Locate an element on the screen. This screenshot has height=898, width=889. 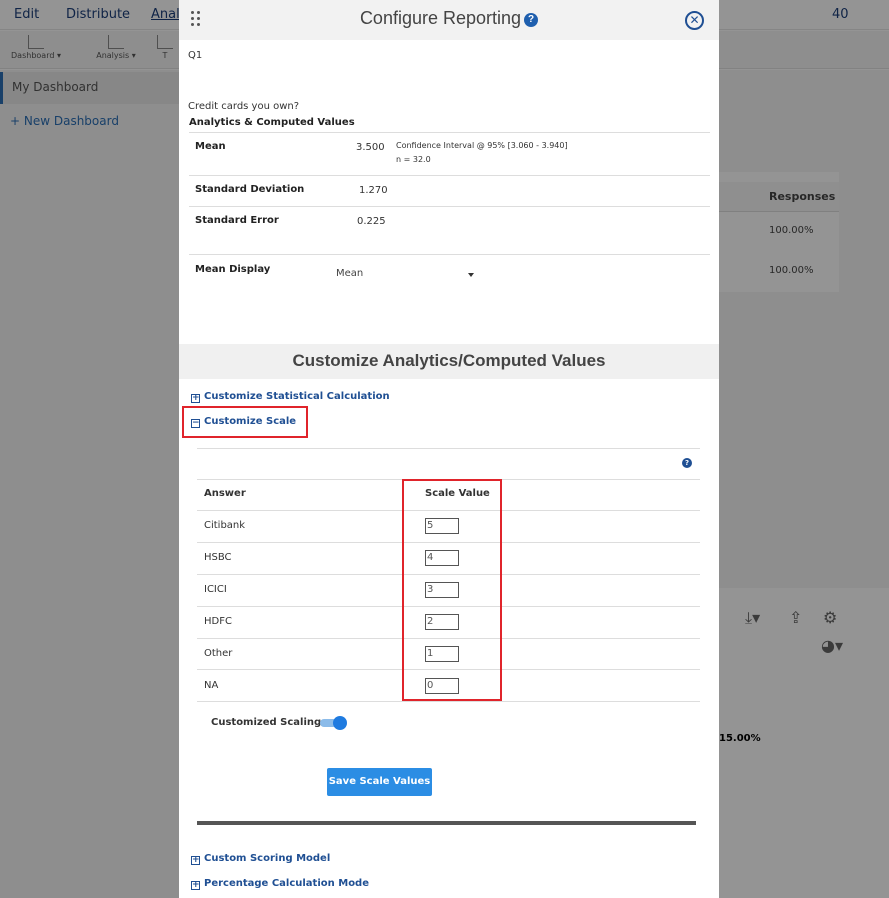
mean-display-label: Mean Display is located at coordinates (233, 269).